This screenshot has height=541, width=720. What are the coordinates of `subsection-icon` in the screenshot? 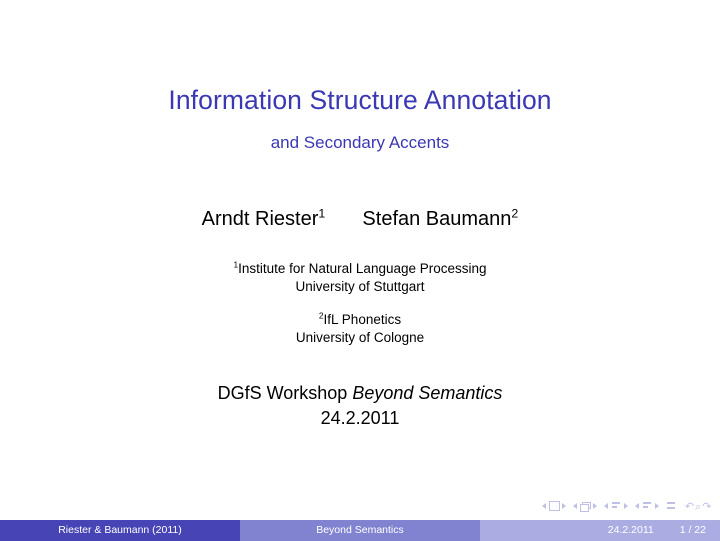 It's located at (616, 506).